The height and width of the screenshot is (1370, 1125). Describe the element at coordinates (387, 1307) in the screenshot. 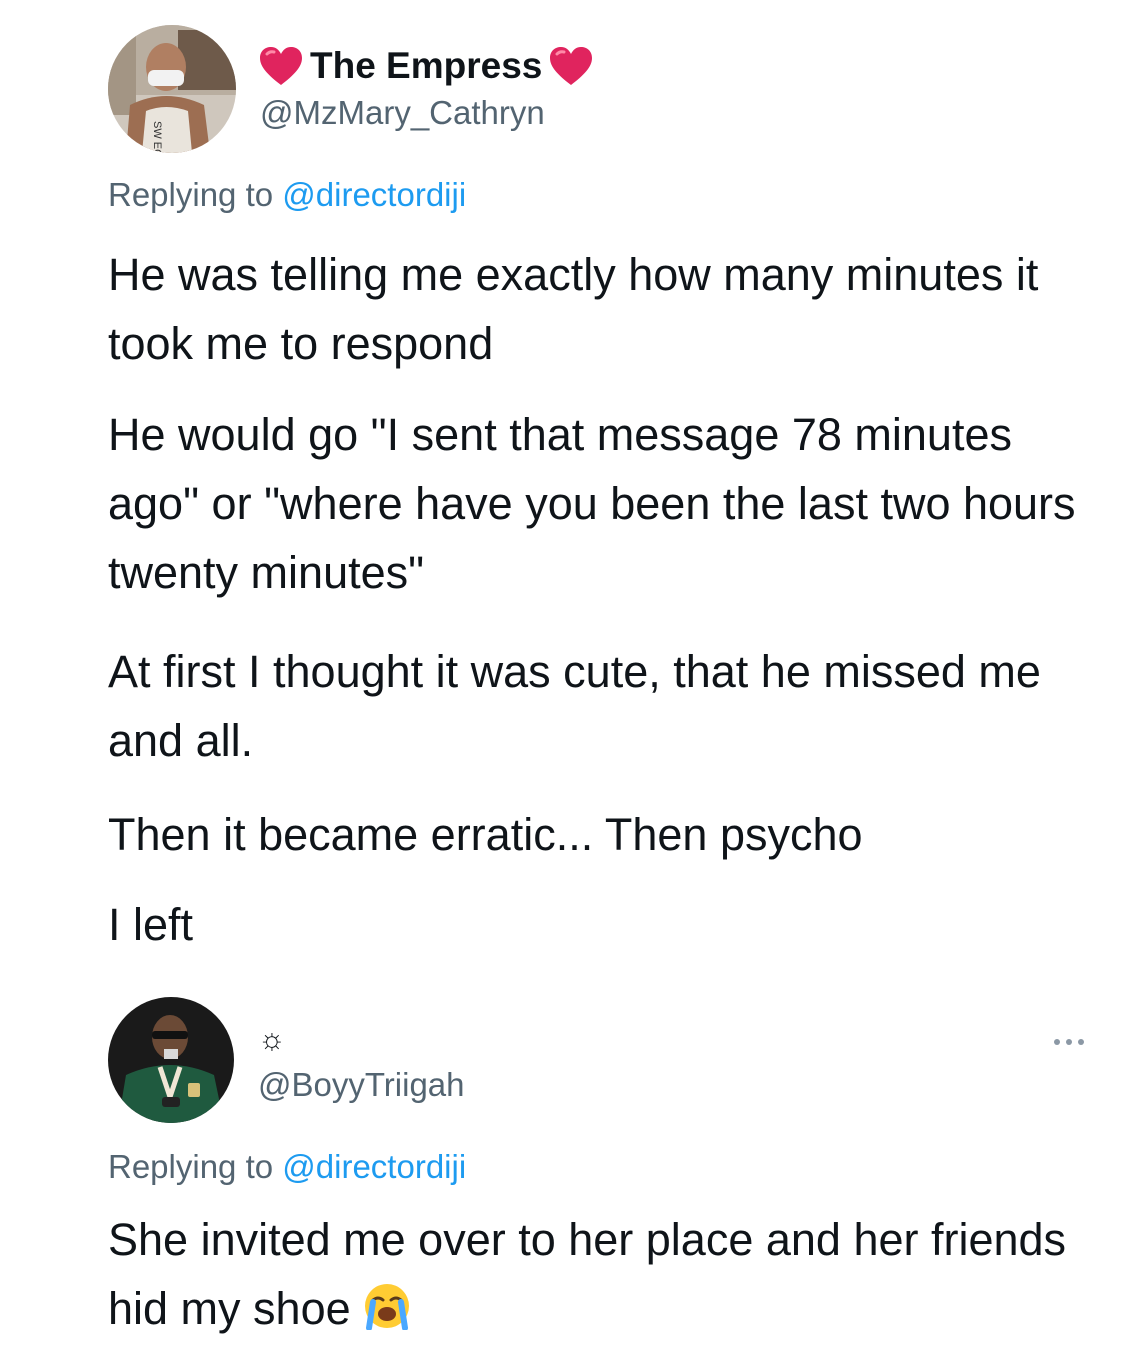

I see `loudly-crying-face-icon` at that location.